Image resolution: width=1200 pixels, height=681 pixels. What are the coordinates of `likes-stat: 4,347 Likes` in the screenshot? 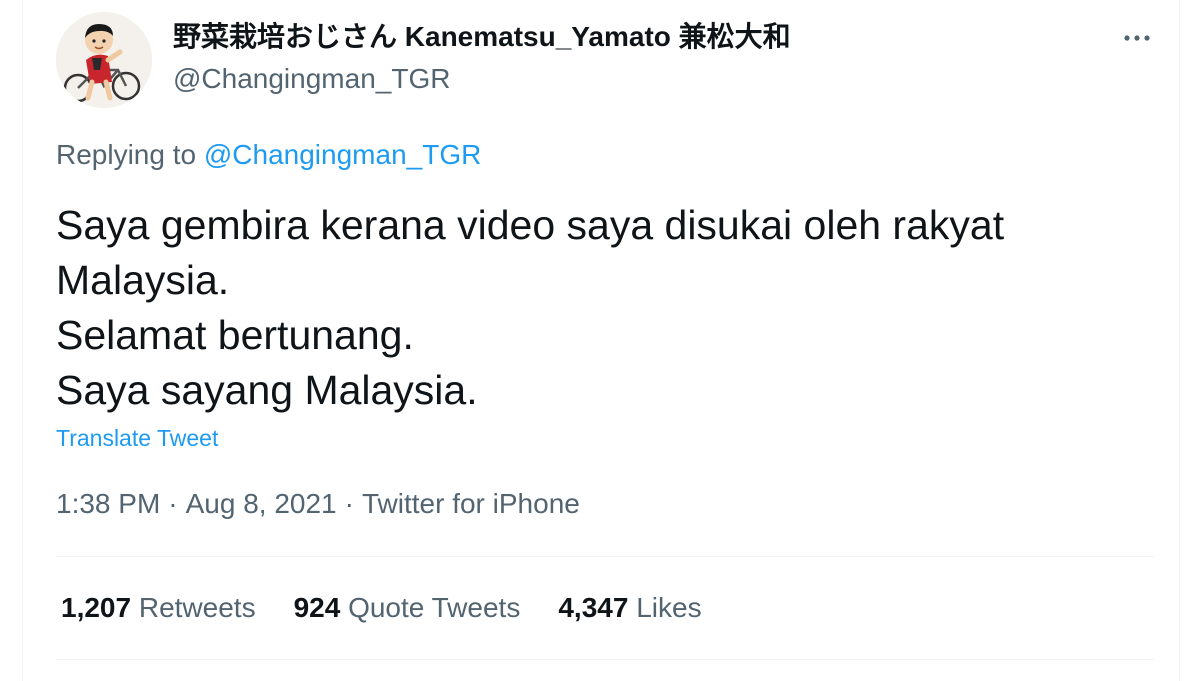 It's located at (629, 608).